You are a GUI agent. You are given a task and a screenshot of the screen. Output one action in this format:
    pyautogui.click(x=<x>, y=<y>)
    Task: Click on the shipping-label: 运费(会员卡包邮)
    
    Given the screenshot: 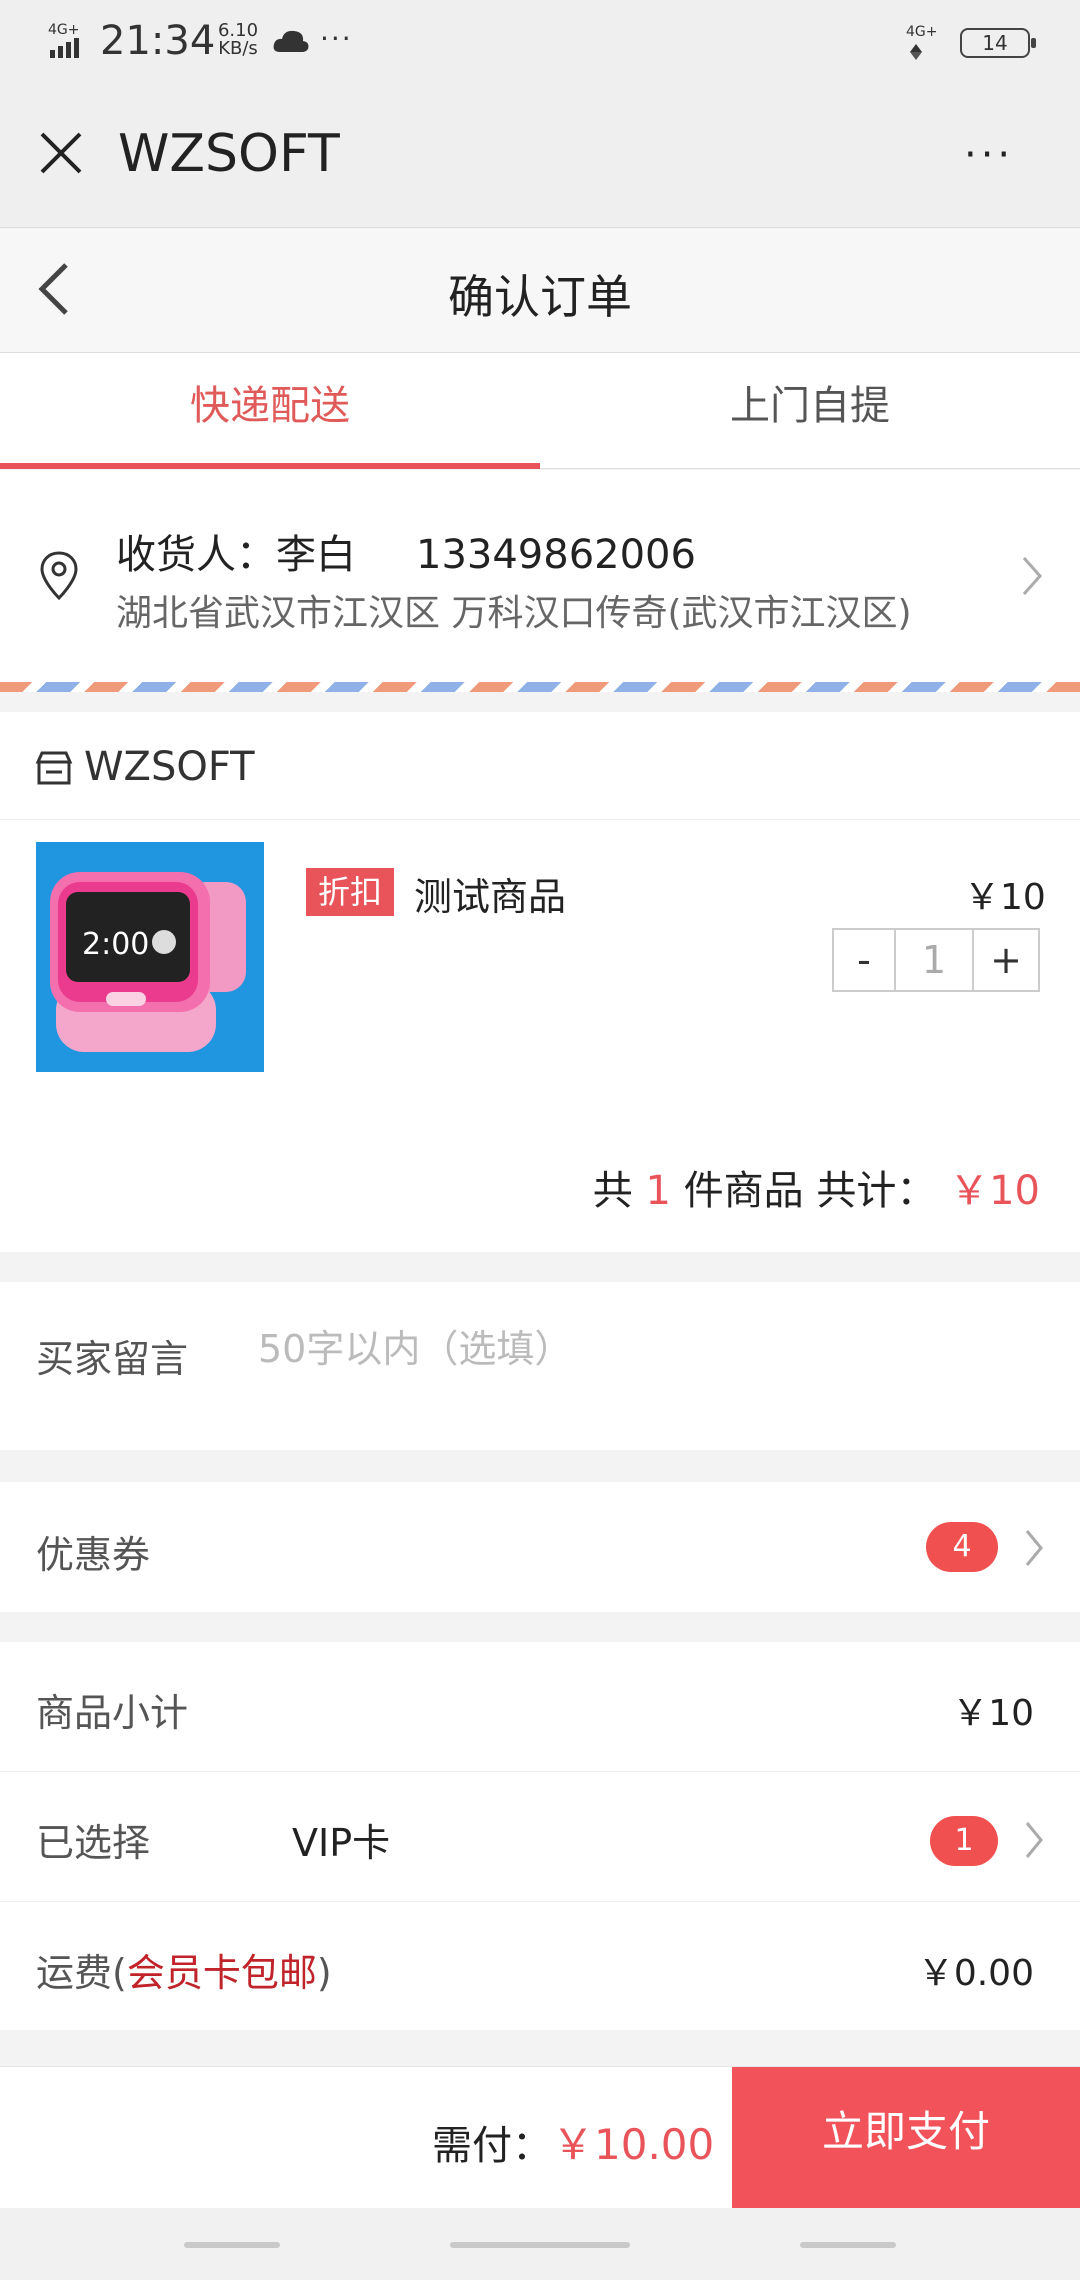 What is the action you would take?
    pyautogui.click(x=184, y=1969)
    